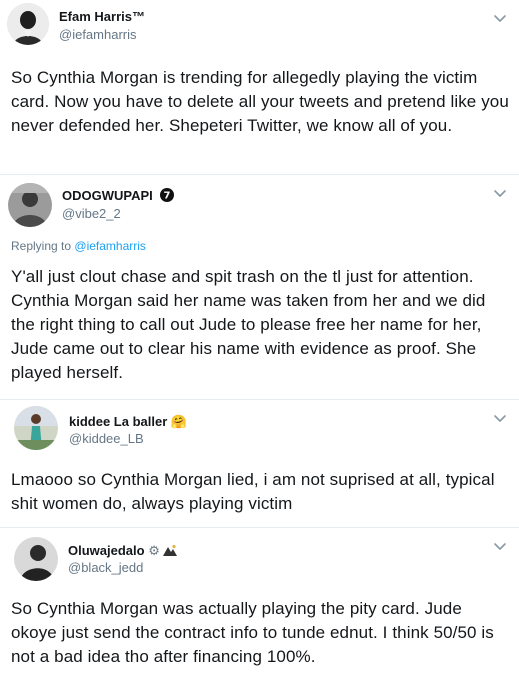 The image size is (519, 677). What do you see at coordinates (98, 34) in the screenshot?
I see `user-handle: @iefamharris` at bounding box center [98, 34].